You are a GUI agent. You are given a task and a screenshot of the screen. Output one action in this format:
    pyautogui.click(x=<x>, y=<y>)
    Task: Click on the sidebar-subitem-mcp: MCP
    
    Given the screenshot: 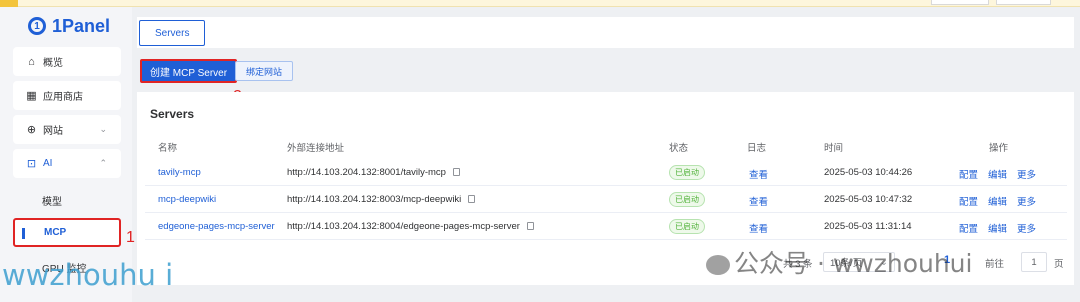 What is the action you would take?
    pyautogui.click(x=67, y=232)
    